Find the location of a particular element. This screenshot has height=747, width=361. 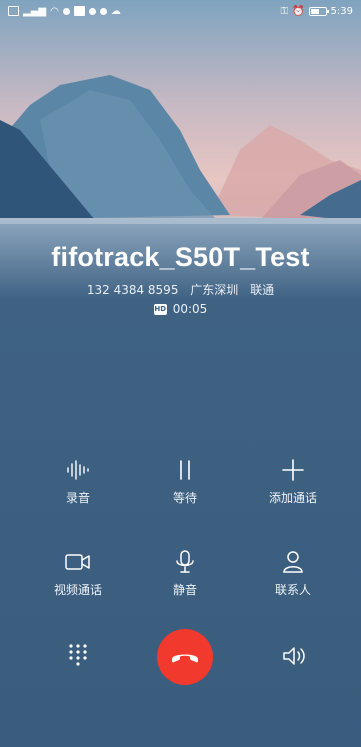

notification-icon is located at coordinates (66, 11).